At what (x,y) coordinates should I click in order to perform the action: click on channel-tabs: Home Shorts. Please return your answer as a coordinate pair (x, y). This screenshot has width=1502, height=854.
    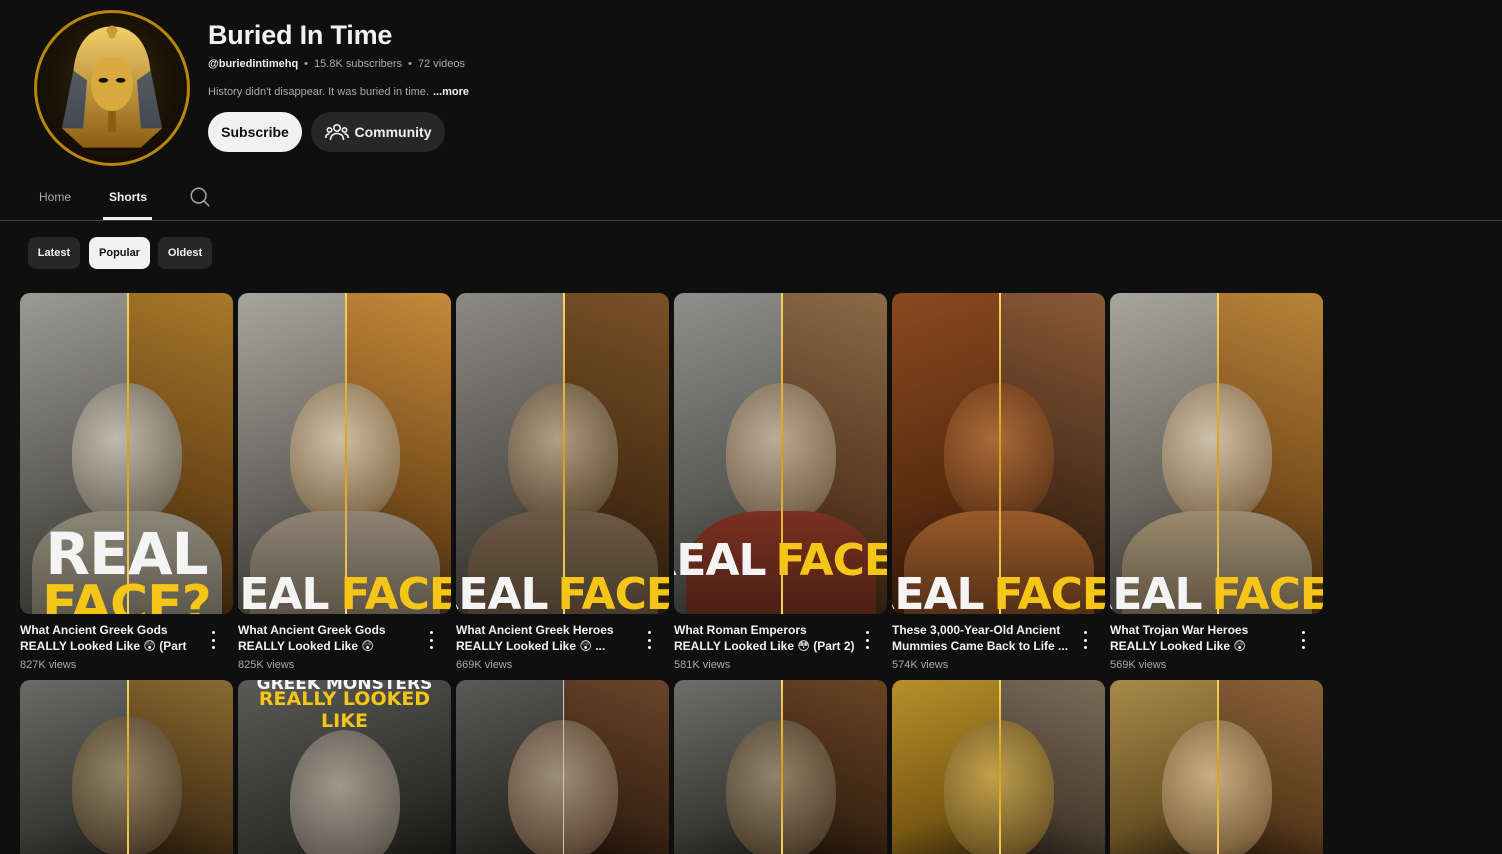
    Looking at the image, I should click on (751, 198).